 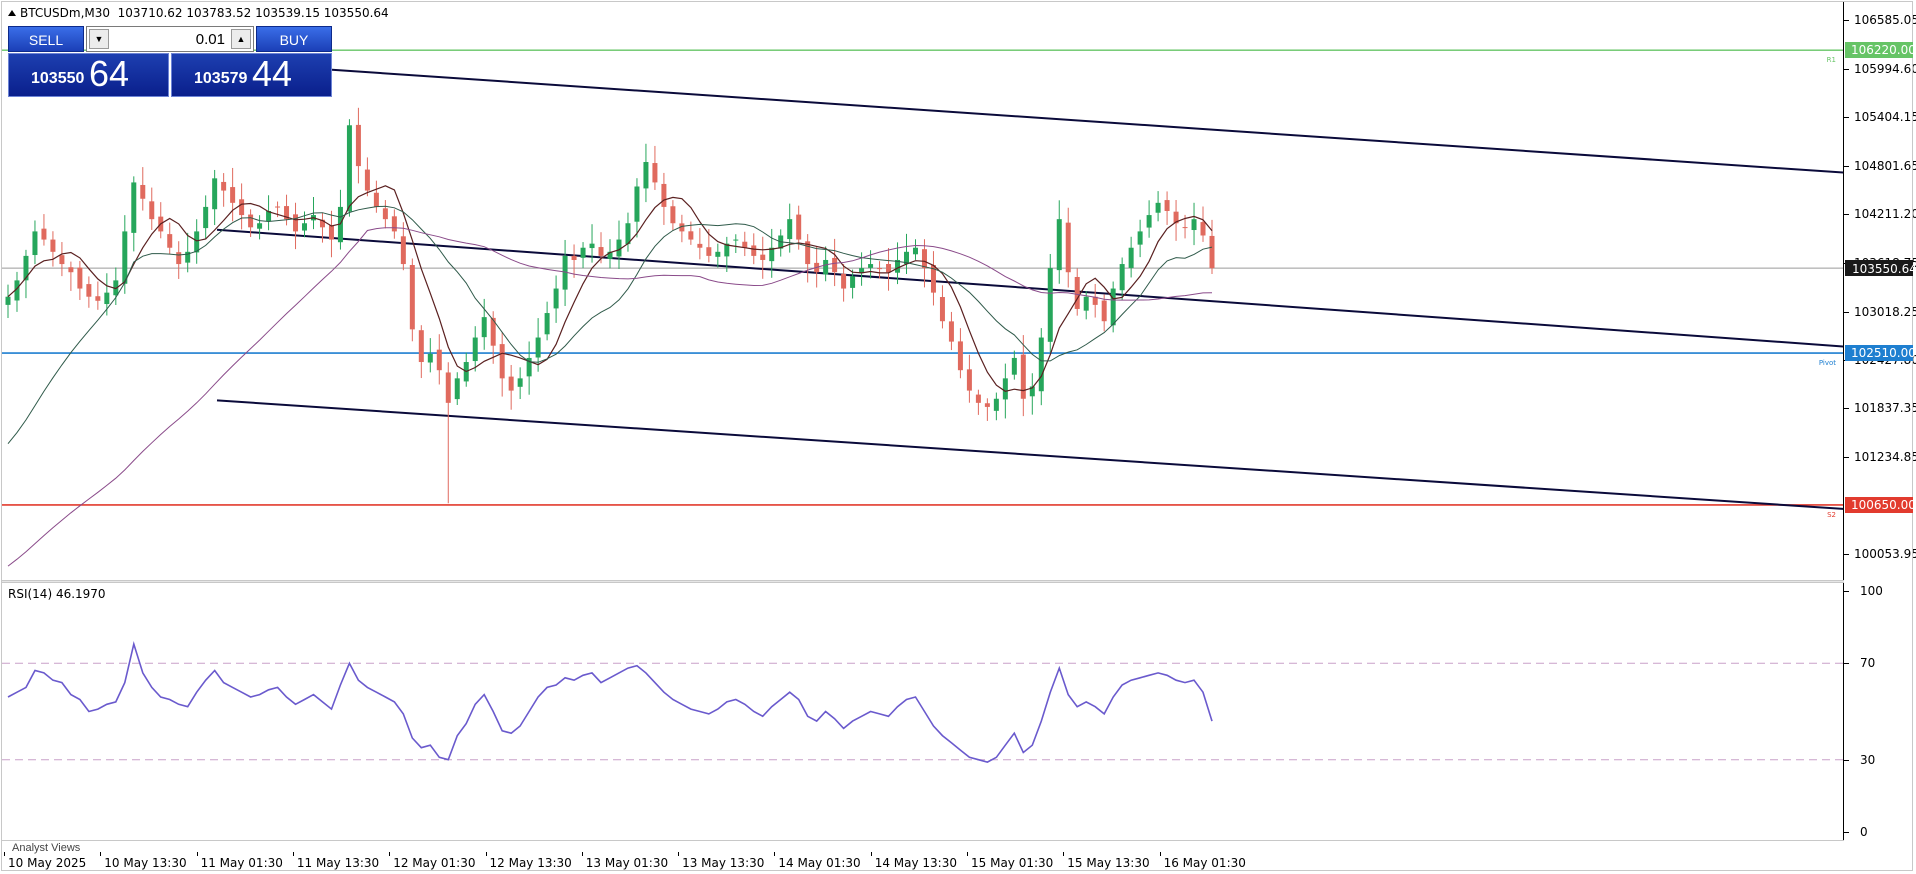 I want to click on buy-price-quote: 103579 44, so click(x=251, y=75).